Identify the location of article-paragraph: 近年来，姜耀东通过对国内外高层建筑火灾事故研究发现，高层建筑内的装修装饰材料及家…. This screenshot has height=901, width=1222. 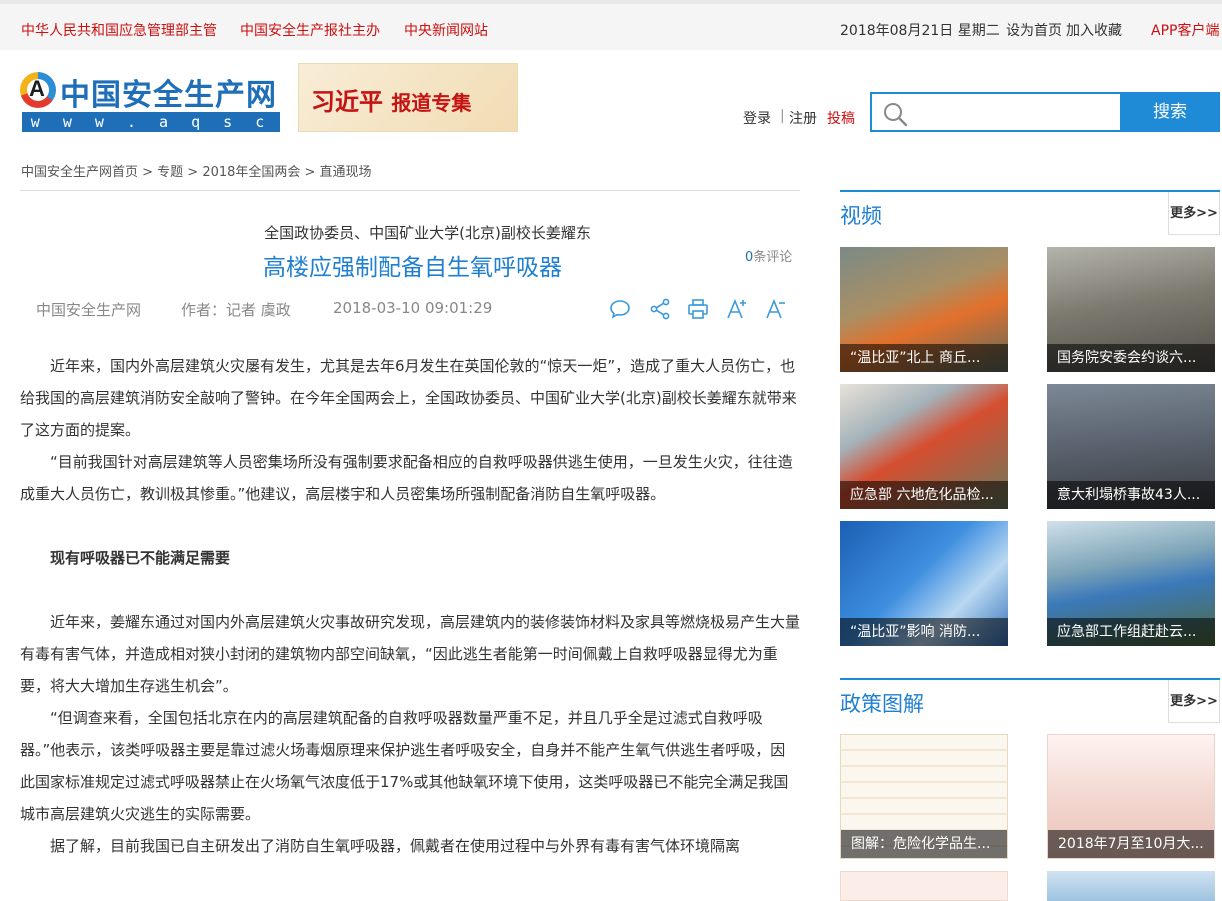
(410, 654).